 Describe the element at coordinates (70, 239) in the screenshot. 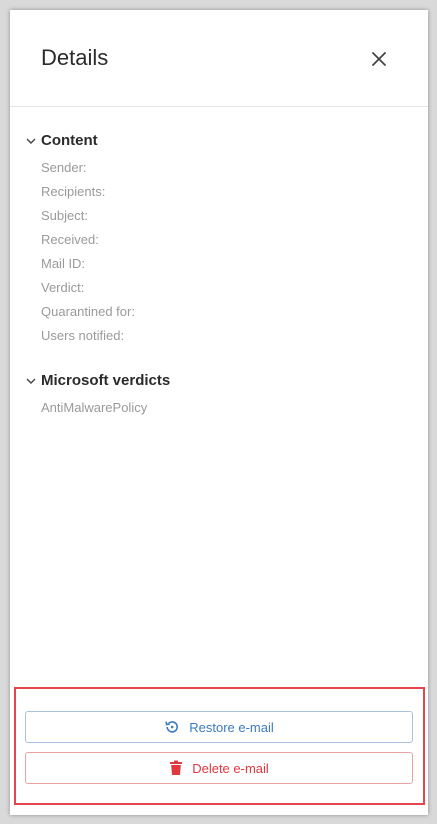

I see `field-received-label: Received:` at that location.